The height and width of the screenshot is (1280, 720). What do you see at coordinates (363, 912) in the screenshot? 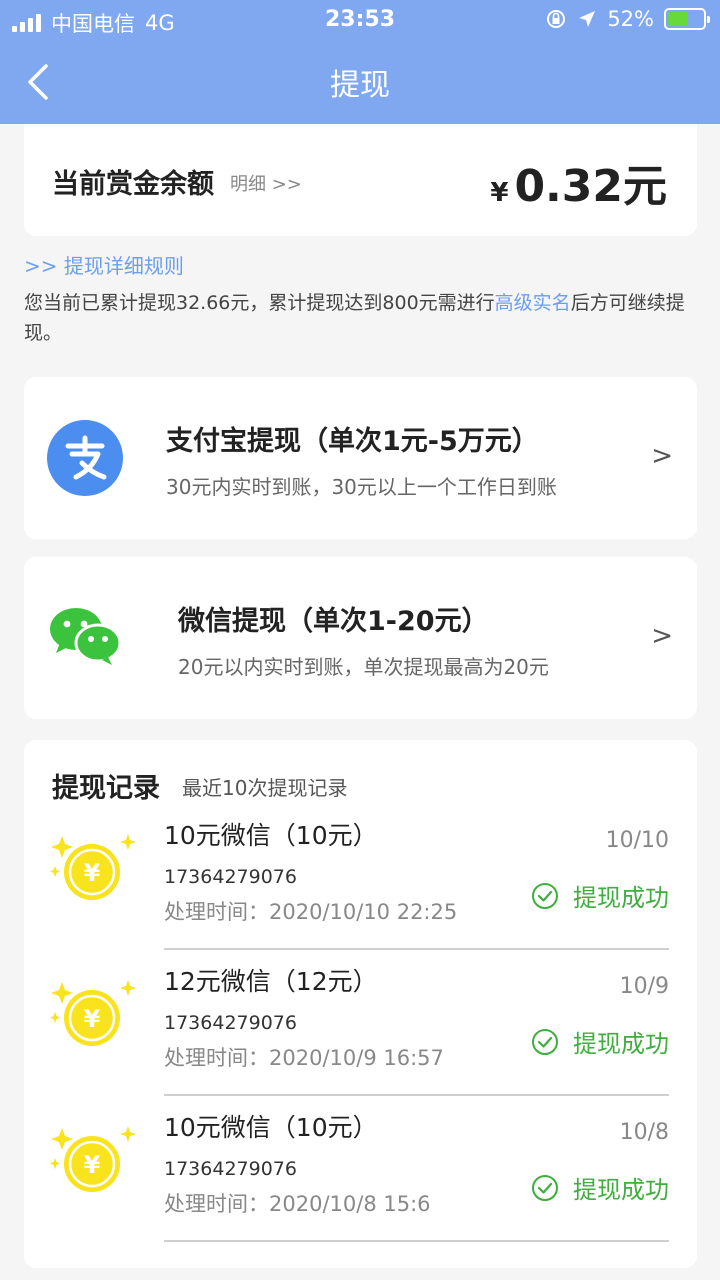
I see `time-value: 2020/10/10 22:25` at bounding box center [363, 912].